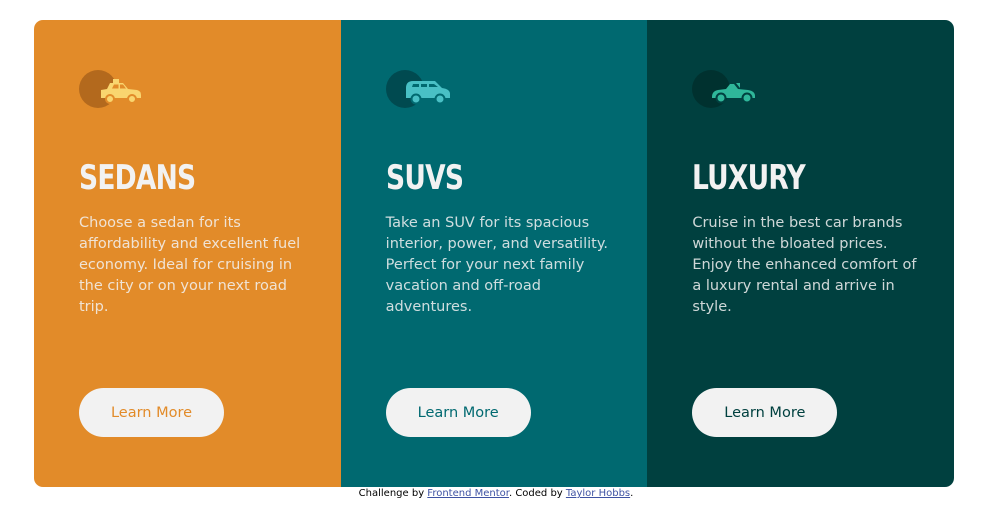  Describe the element at coordinates (137, 178) in the screenshot. I see `card-title: SEDANS` at that location.